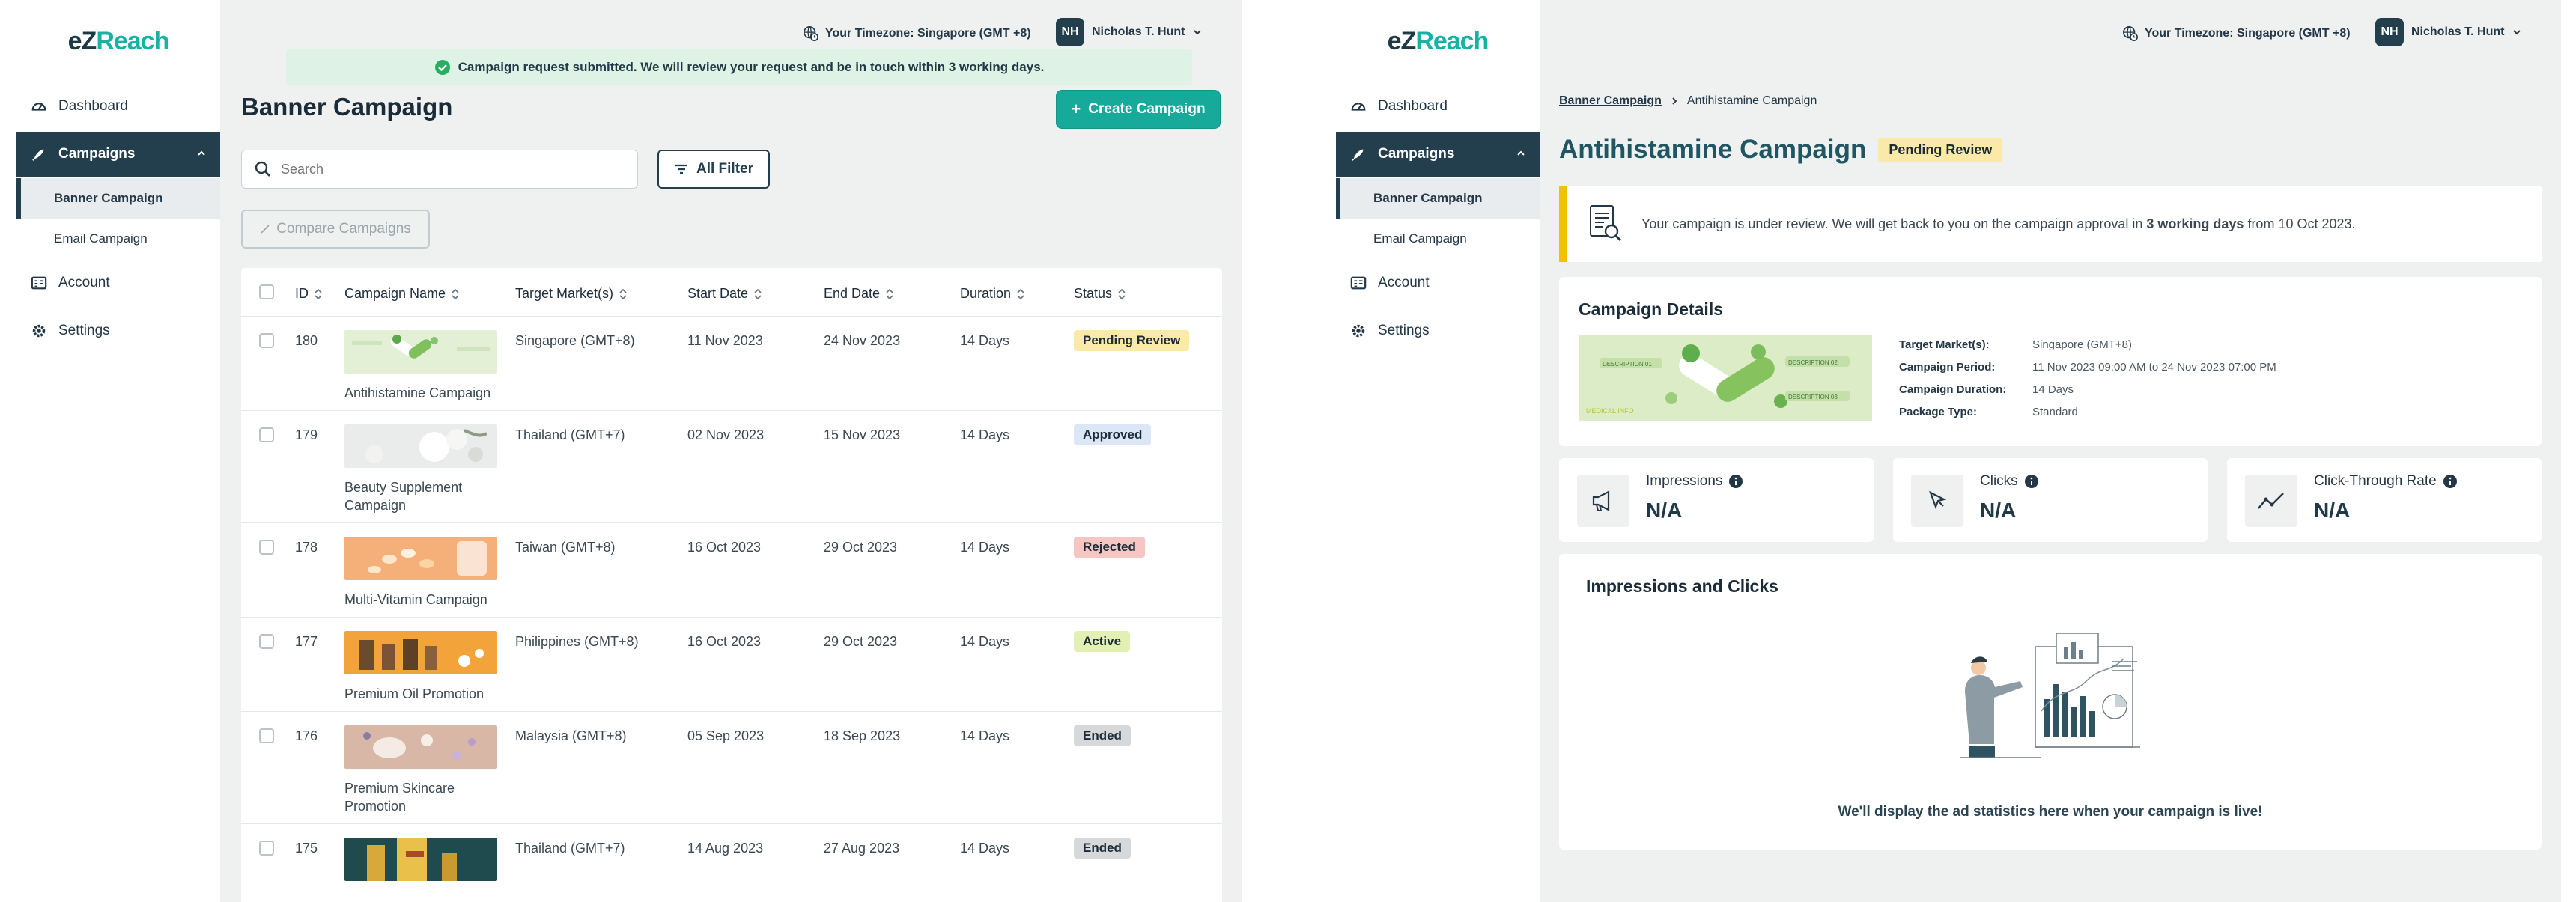 This screenshot has width=2576, height=902. What do you see at coordinates (84, 282) in the screenshot?
I see `sidebar-item-label: Account` at bounding box center [84, 282].